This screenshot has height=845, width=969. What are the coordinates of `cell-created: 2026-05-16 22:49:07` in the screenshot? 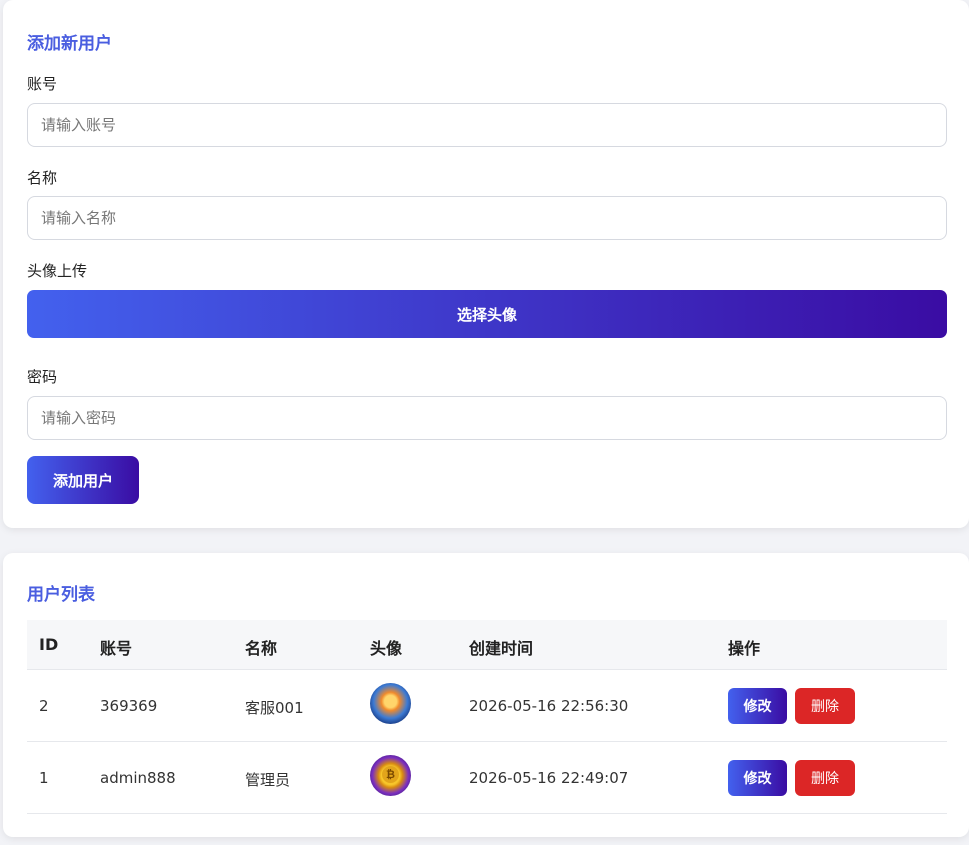 It's located at (549, 778).